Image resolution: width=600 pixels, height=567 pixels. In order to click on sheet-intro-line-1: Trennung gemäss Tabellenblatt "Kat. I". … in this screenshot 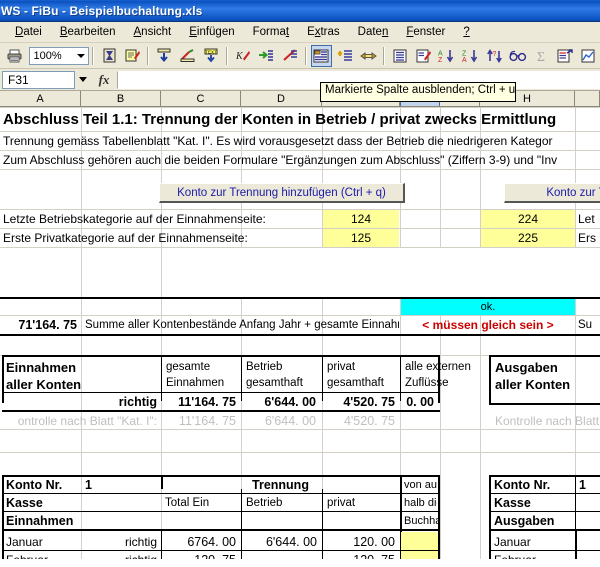, I will do `click(300, 141)`.